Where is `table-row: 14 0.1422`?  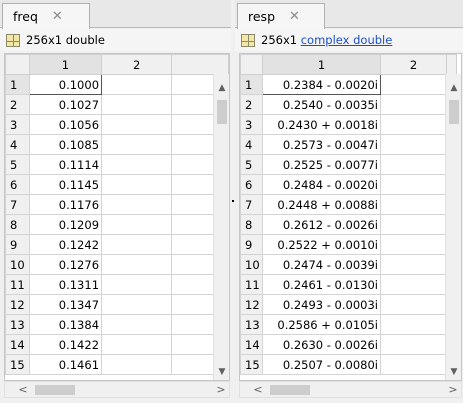
table-row: 14 0.1422 is located at coordinates (117, 344).